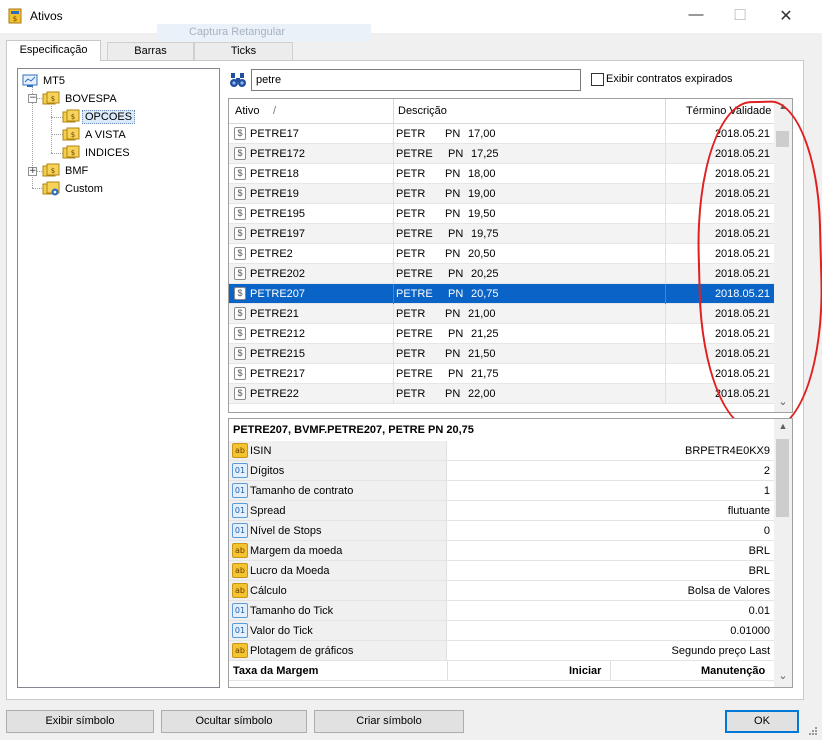 The width and height of the screenshot is (822, 740). I want to click on table-row: $ PETRE19 PETR PN 19,00 2018.05.21, so click(501, 194).